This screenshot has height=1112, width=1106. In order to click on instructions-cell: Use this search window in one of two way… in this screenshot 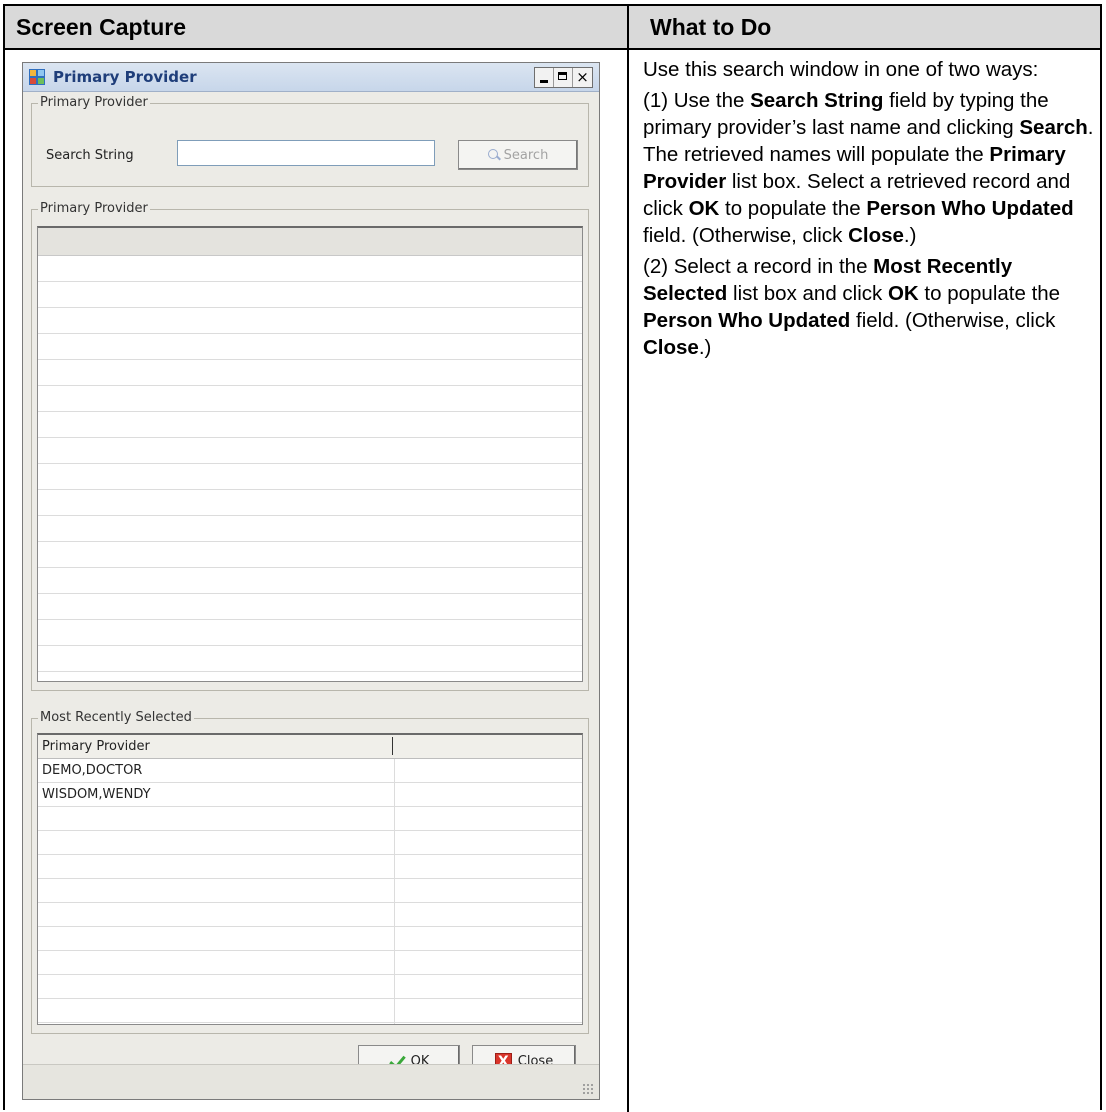, I will do `click(870, 210)`.